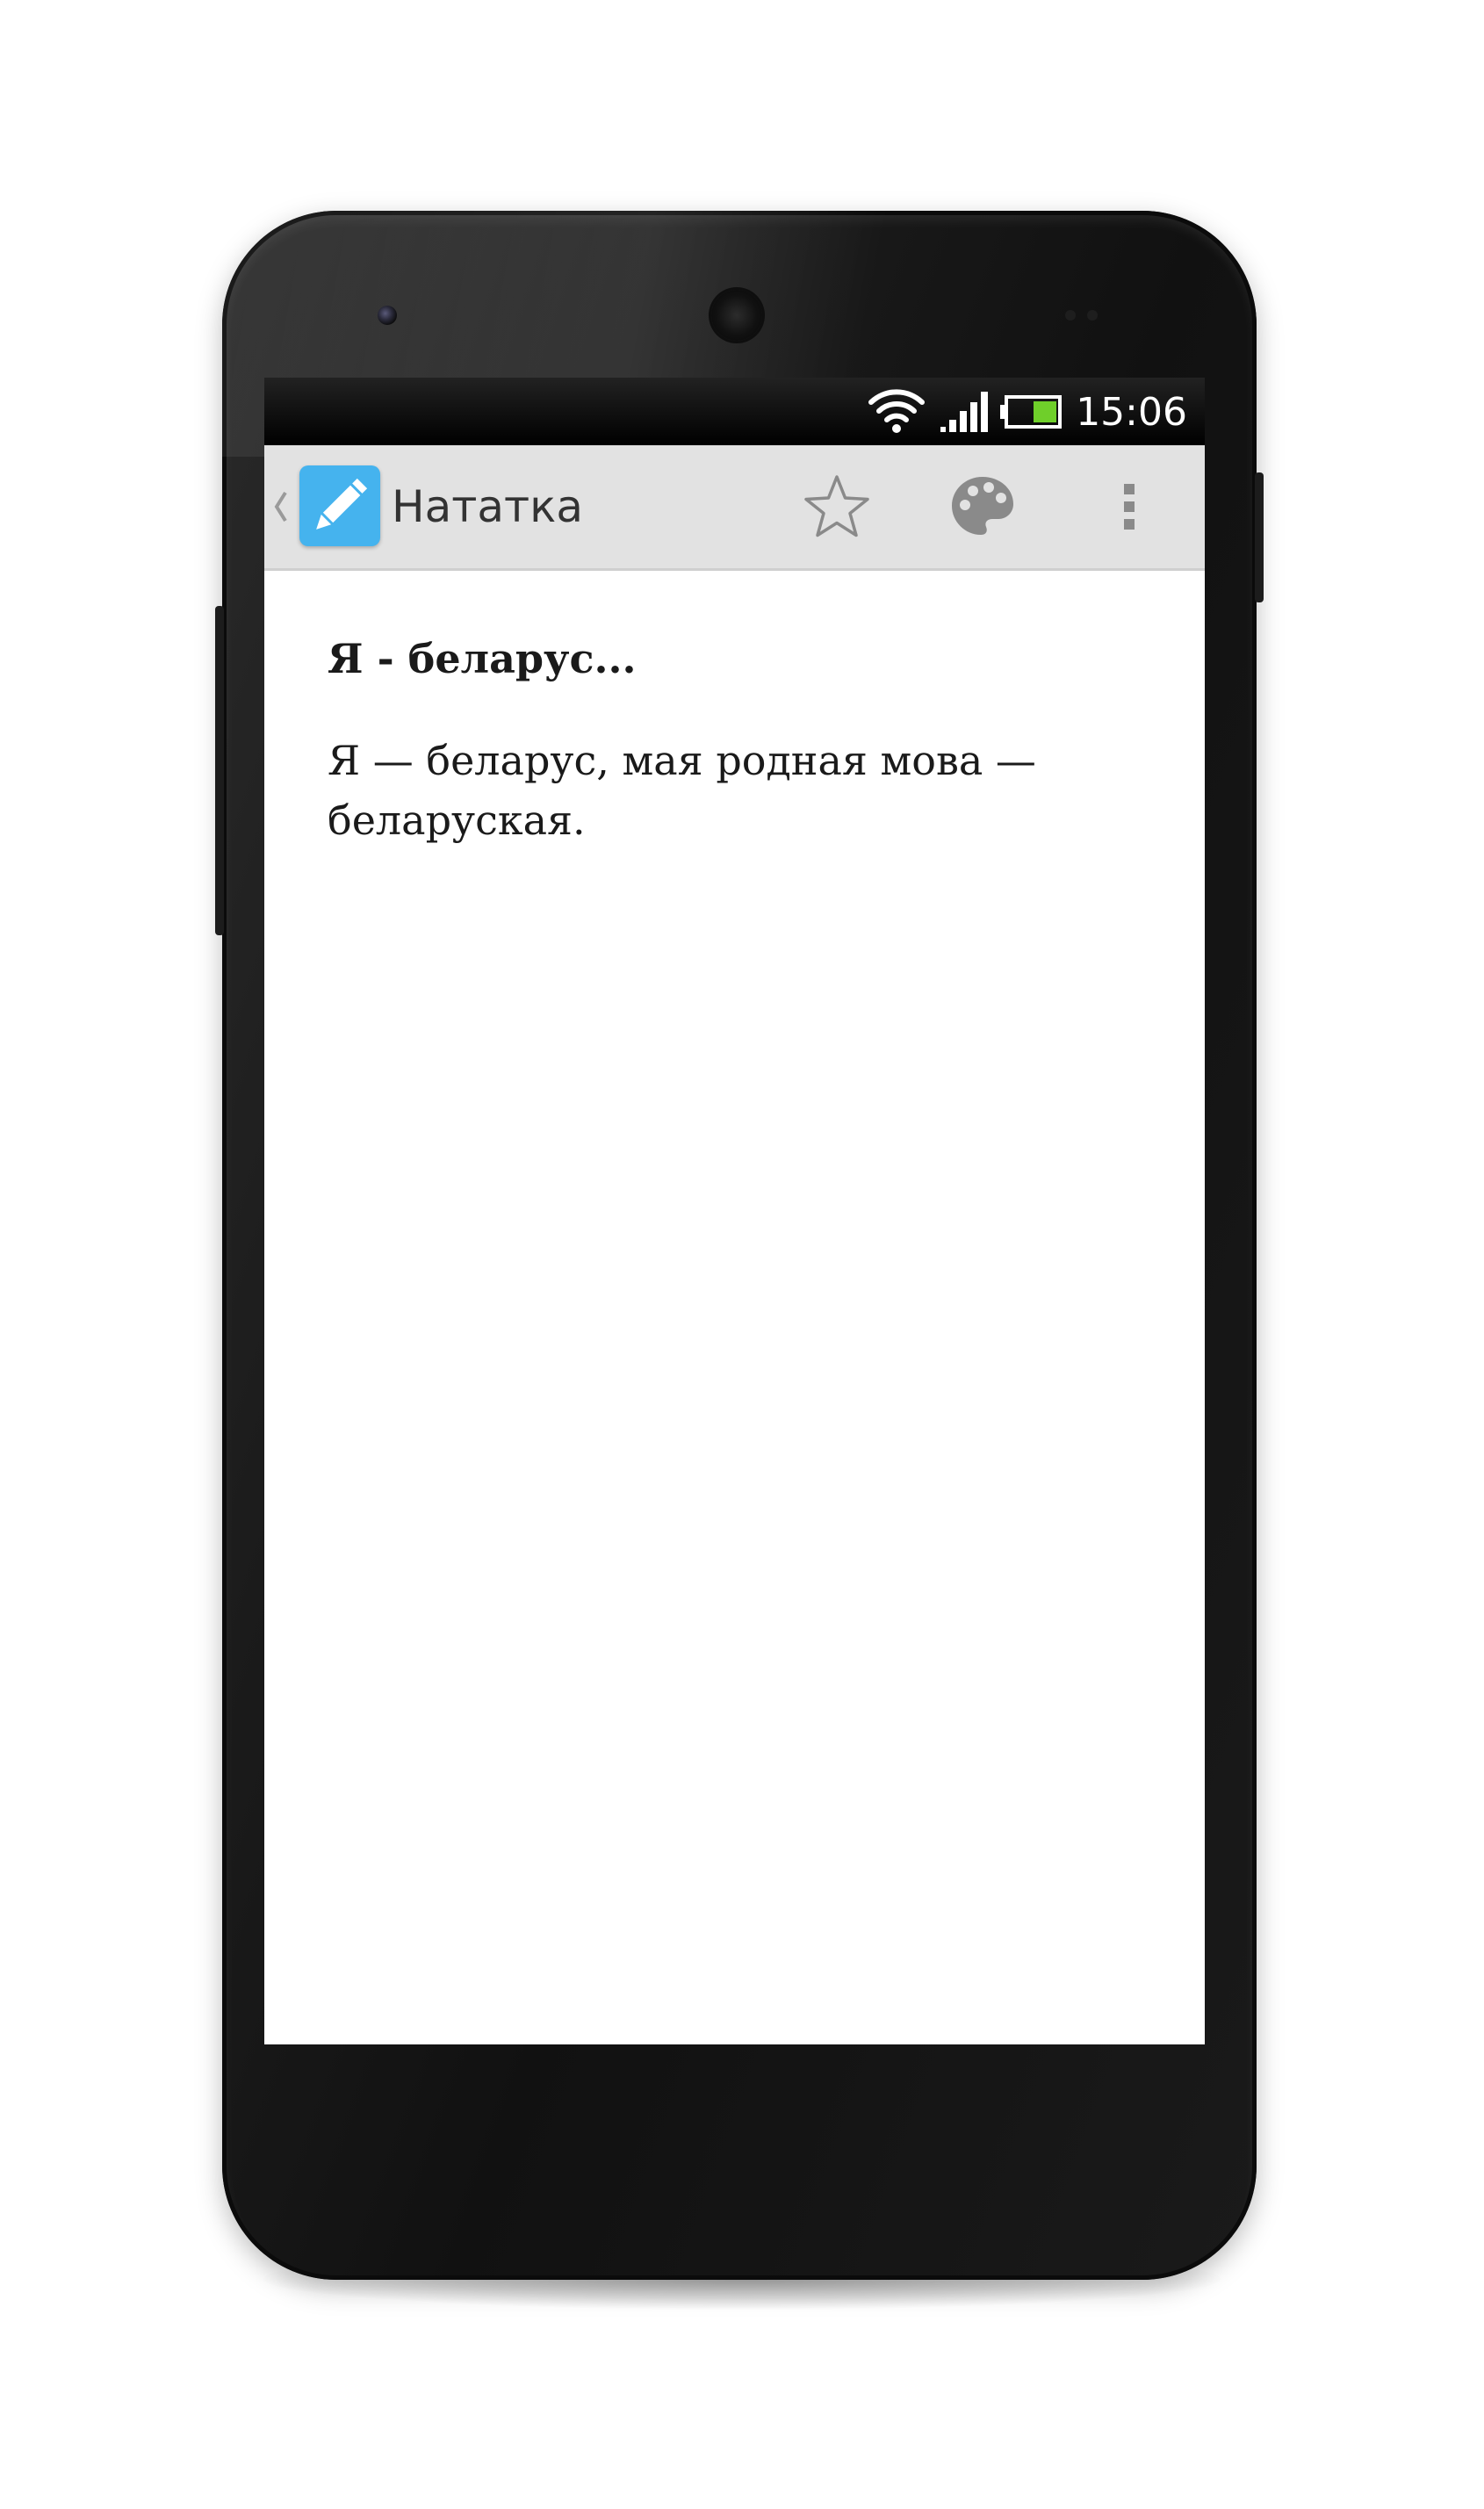 This screenshot has width=1484, height=2509. What do you see at coordinates (1070, 315) in the screenshot?
I see `proximity-sensor` at bounding box center [1070, 315].